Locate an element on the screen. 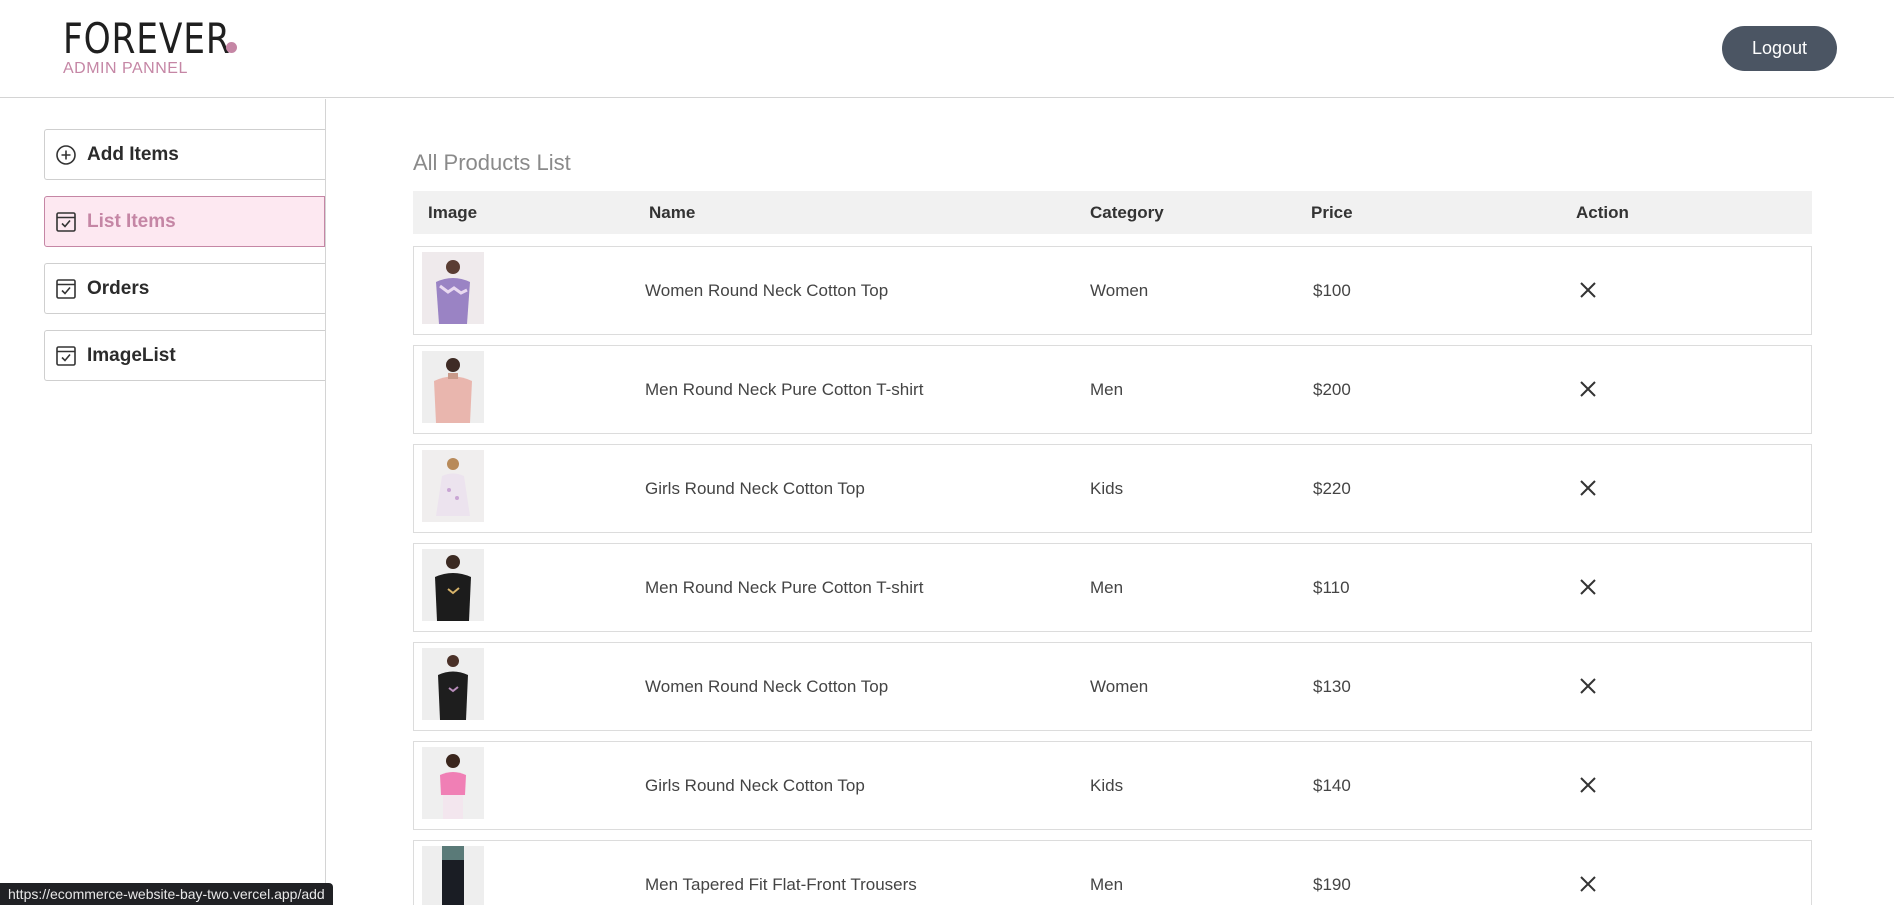 The image size is (1894, 905). table-row: Women Round Neck Cotton Top Women $100 is located at coordinates (1112, 290).